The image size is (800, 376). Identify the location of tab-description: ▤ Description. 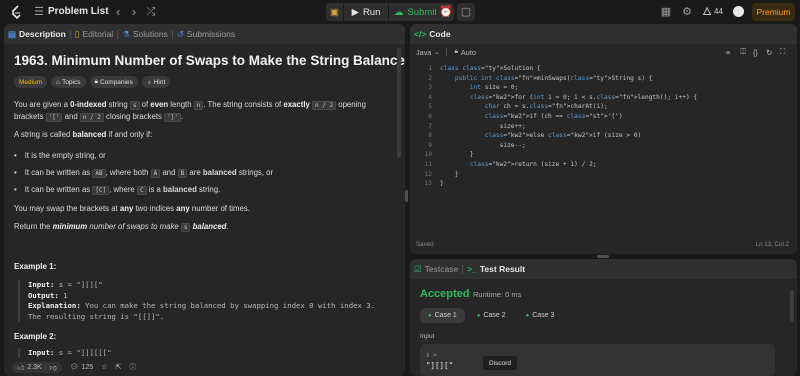
(37, 34).